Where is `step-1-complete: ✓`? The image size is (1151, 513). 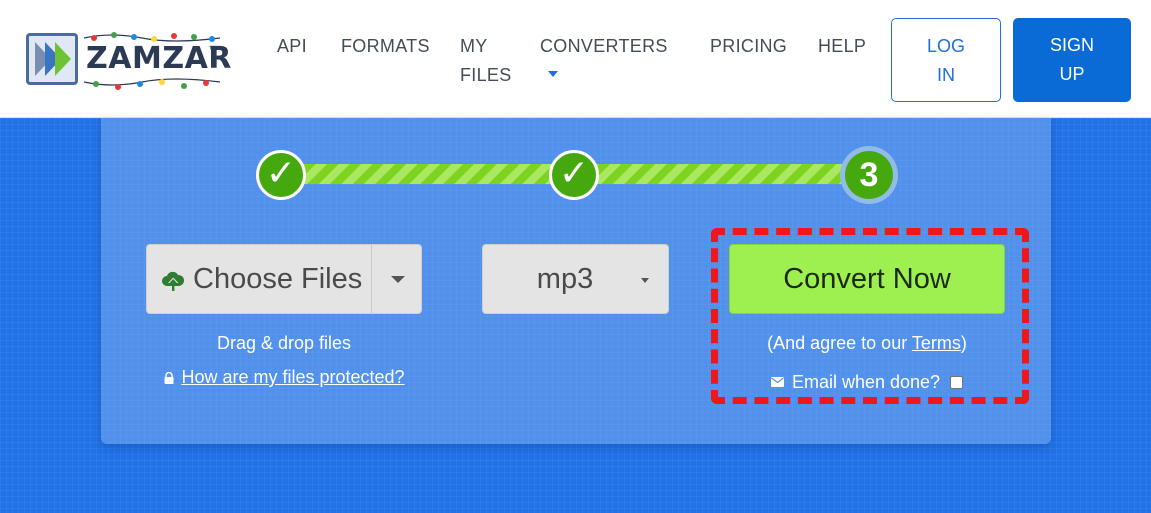 step-1-complete: ✓ is located at coordinates (281, 175).